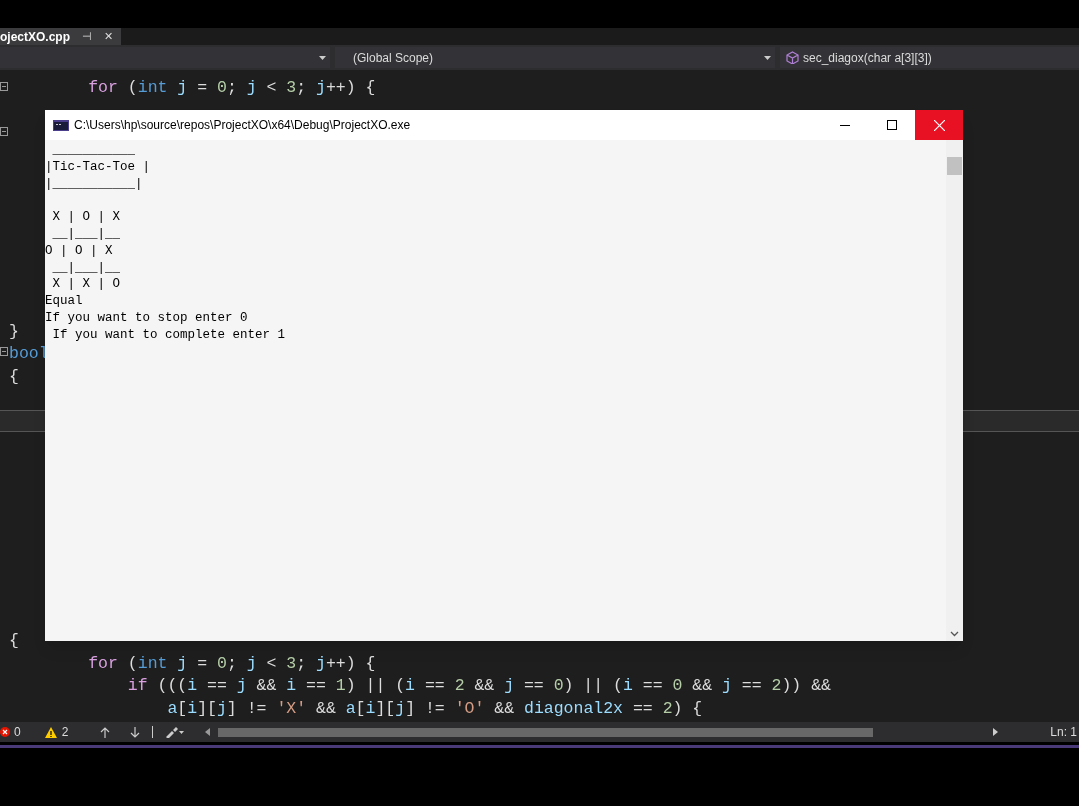 This screenshot has height=806, width=1079. Describe the element at coordinates (64, 301) in the screenshot. I see `console-line: Equal` at that location.